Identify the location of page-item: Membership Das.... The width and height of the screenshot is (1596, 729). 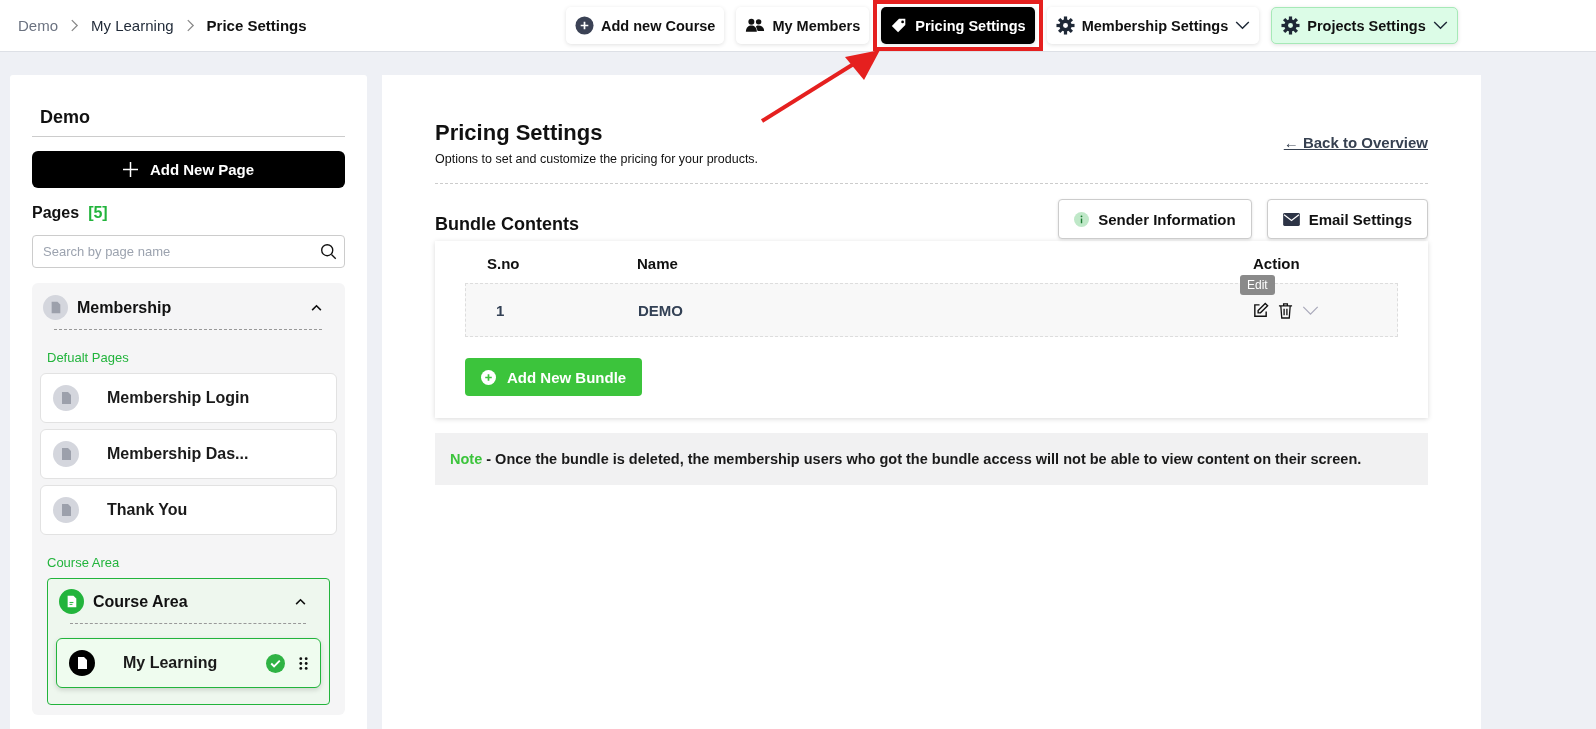
(188, 454).